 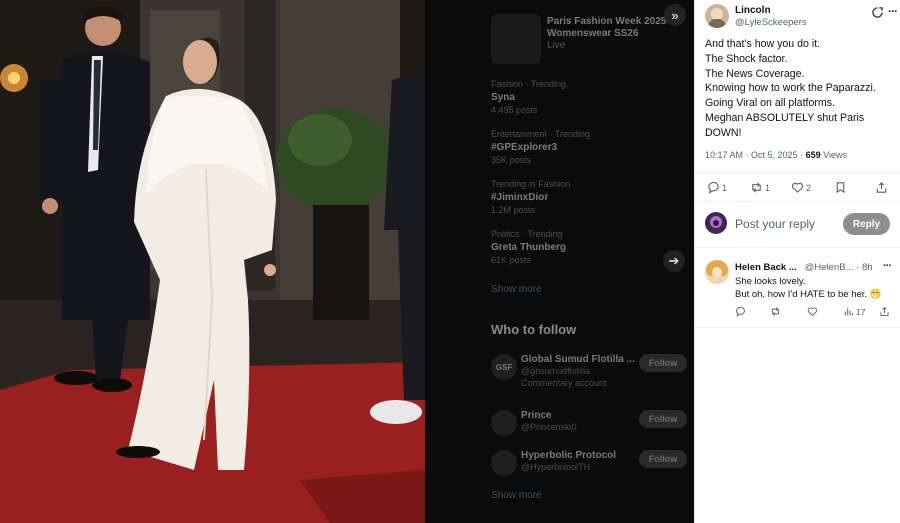 What do you see at coordinates (531, 184) in the screenshot?
I see `trend-meta: Trending in Fashion` at bounding box center [531, 184].